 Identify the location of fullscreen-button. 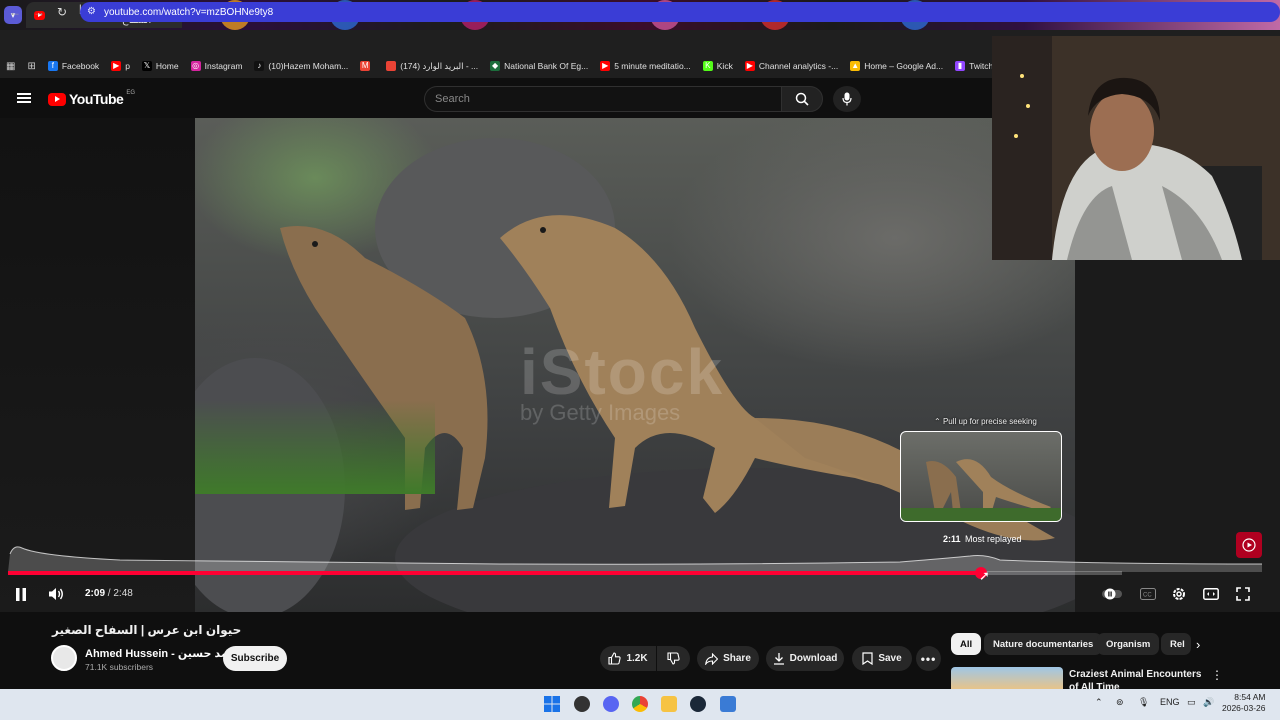
(1243, 594).